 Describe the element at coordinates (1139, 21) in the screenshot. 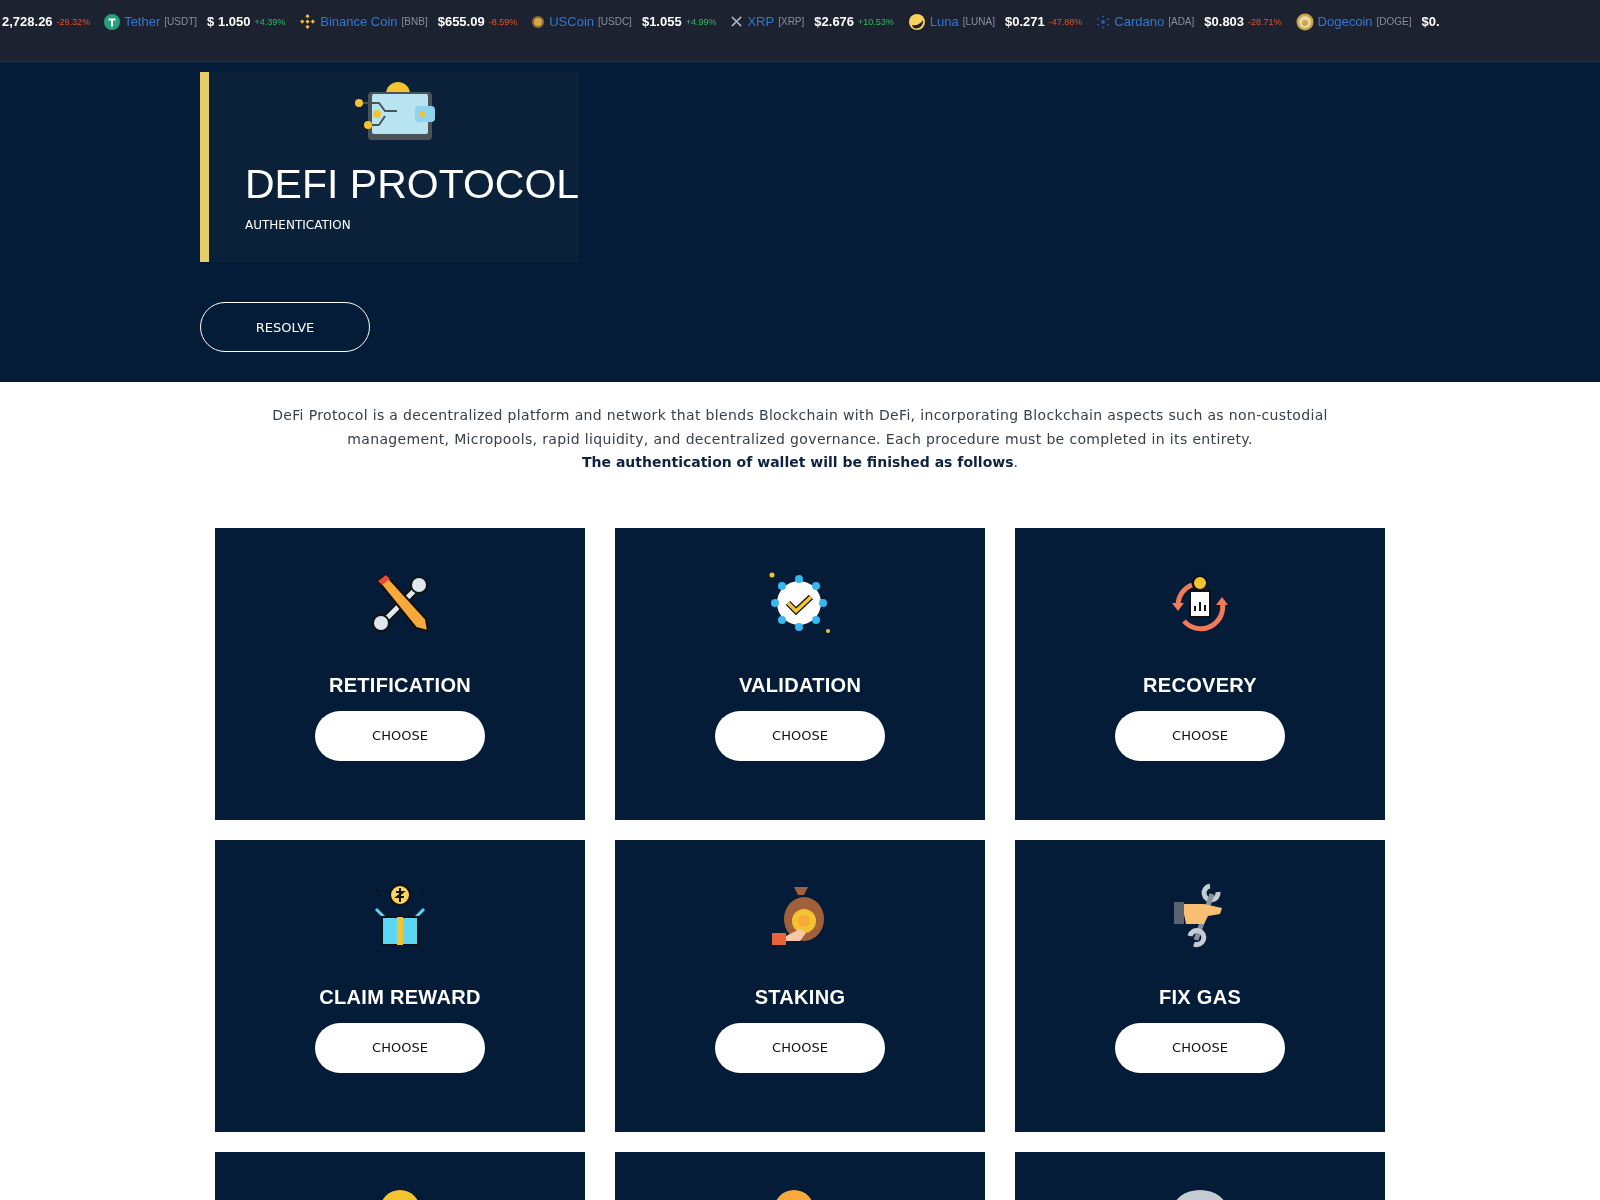

I see `coin-name-link: Cardano` at that location.